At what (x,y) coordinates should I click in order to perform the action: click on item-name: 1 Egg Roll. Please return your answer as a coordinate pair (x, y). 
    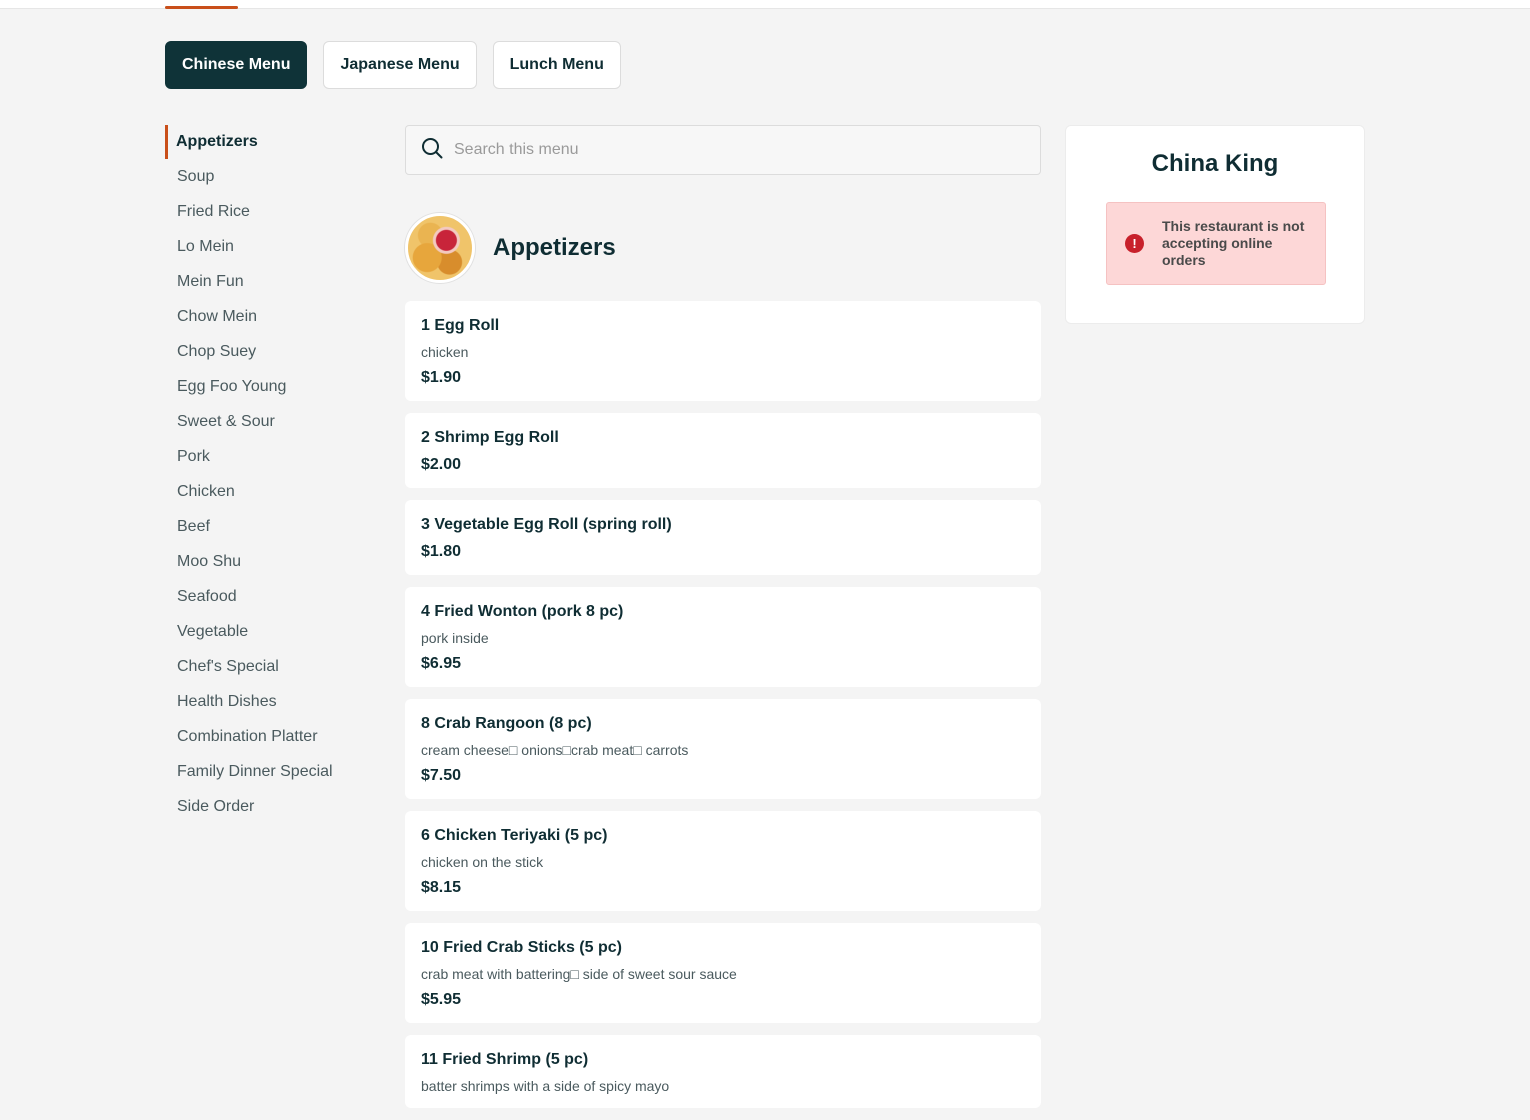
    Looking at the image, I should click on (460, 325).